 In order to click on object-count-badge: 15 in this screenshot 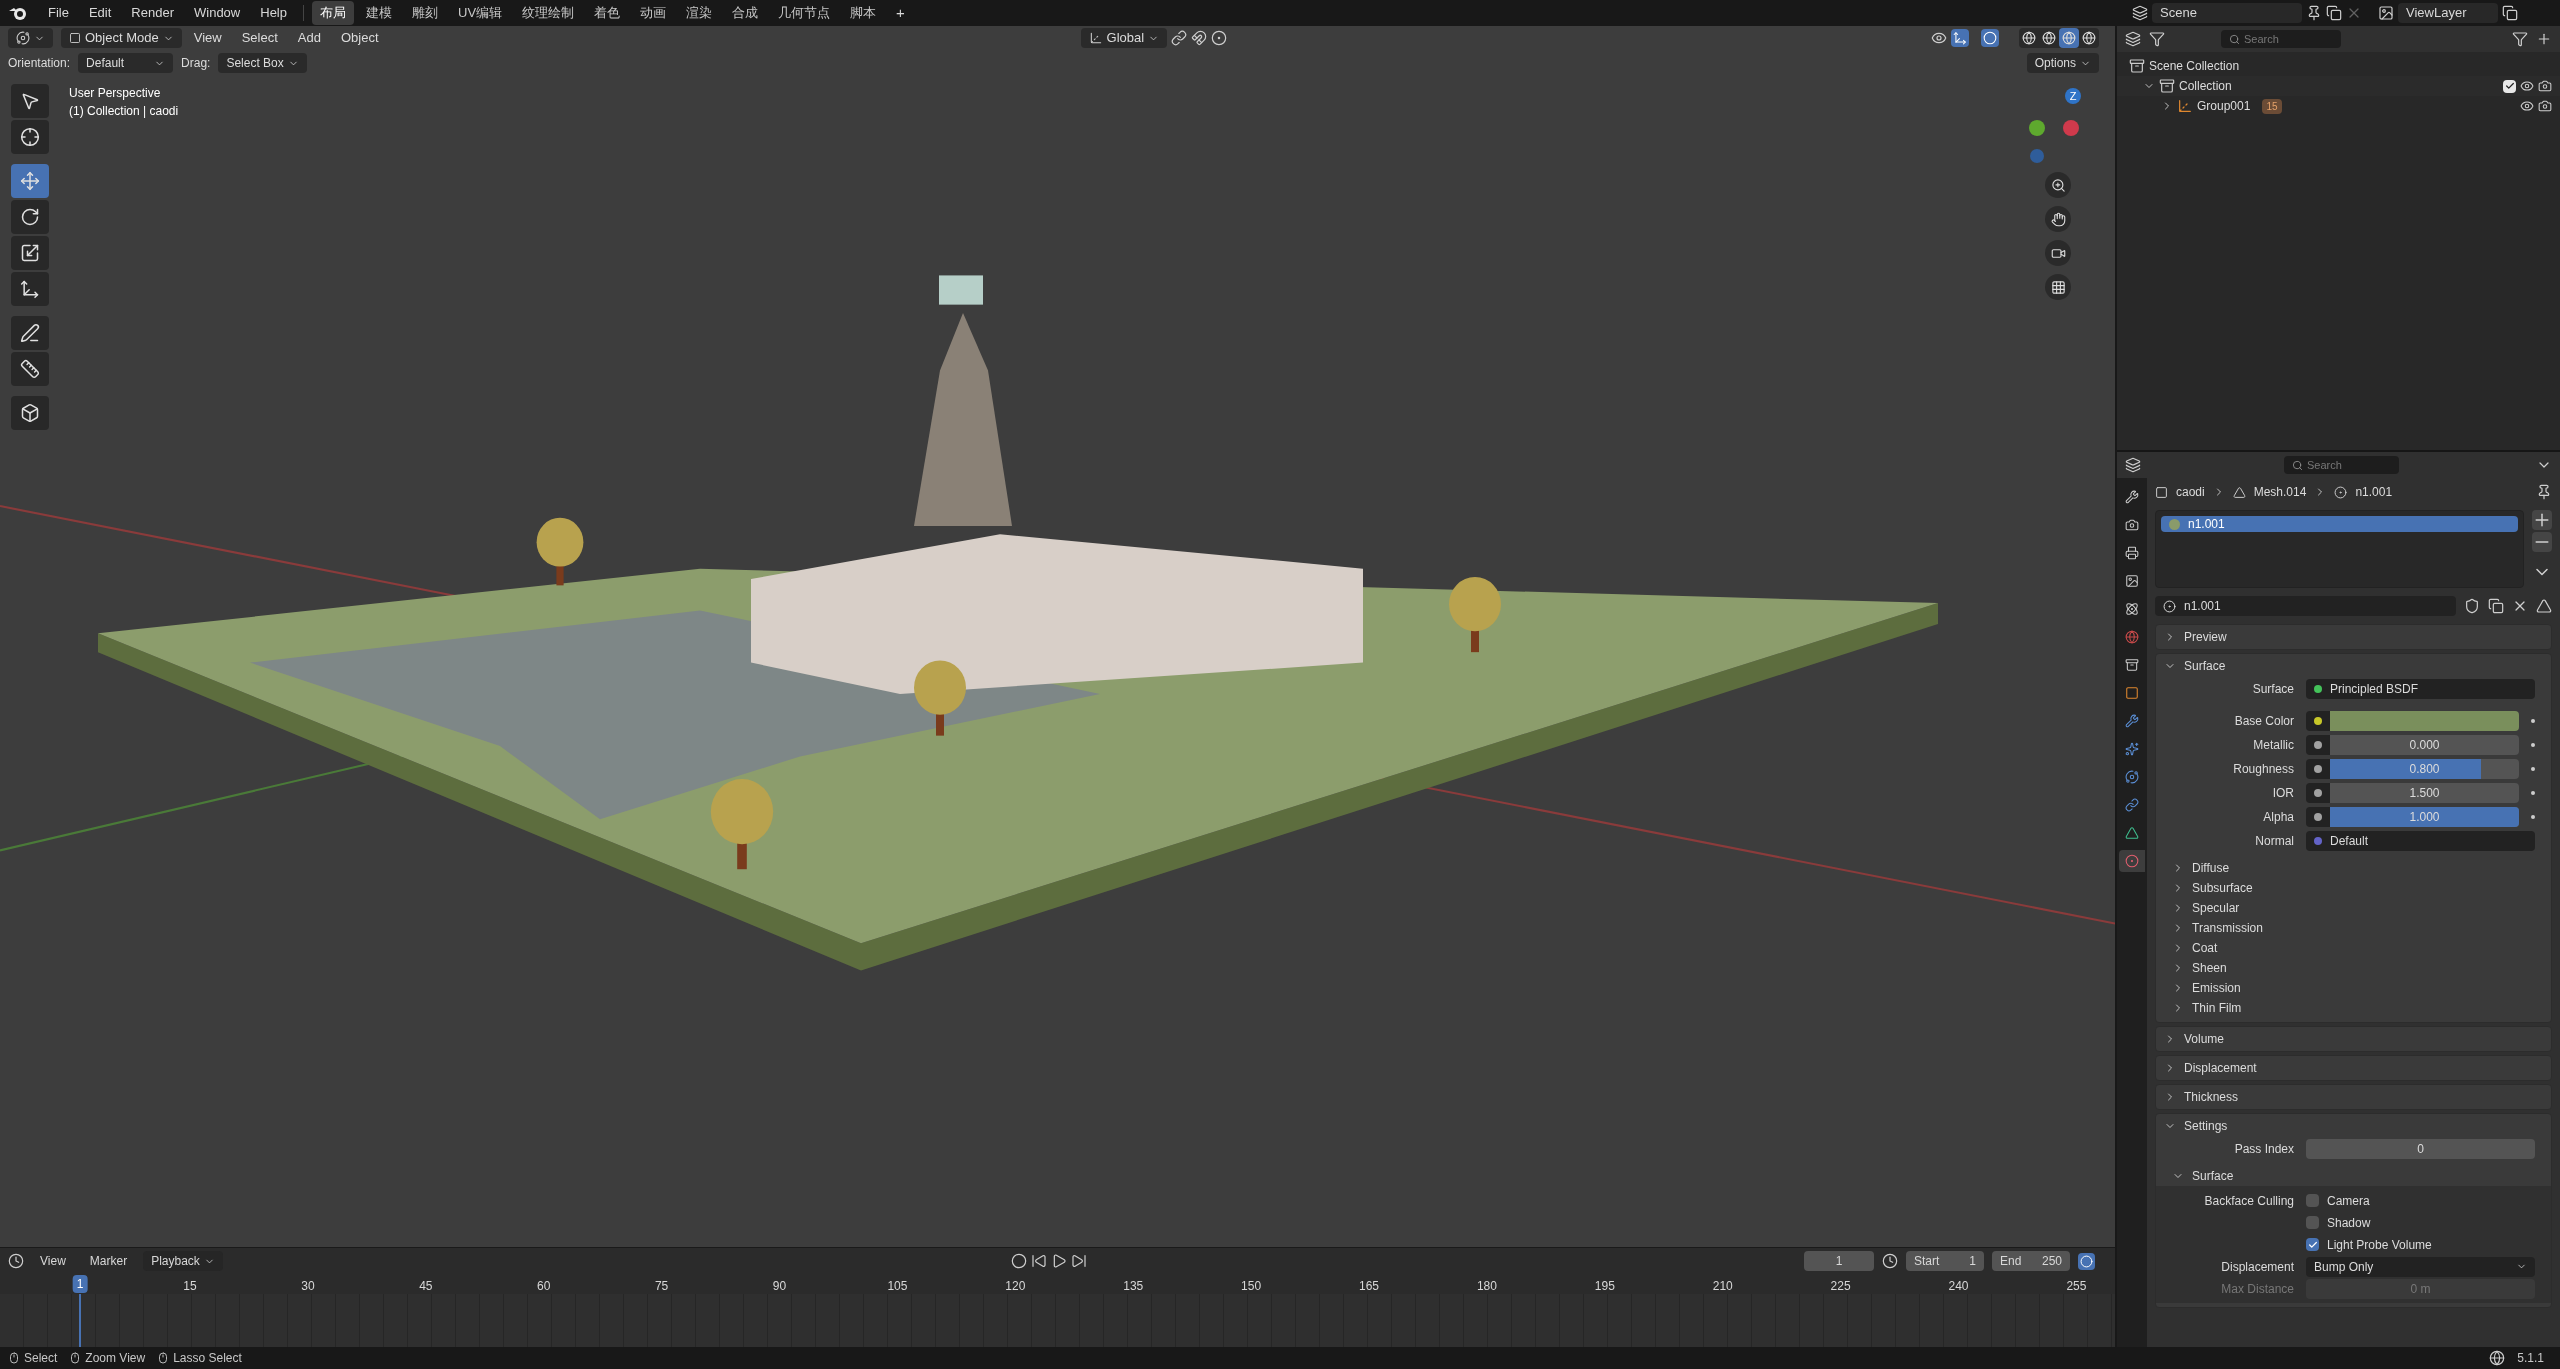, I will do `click(2272, 106)`.